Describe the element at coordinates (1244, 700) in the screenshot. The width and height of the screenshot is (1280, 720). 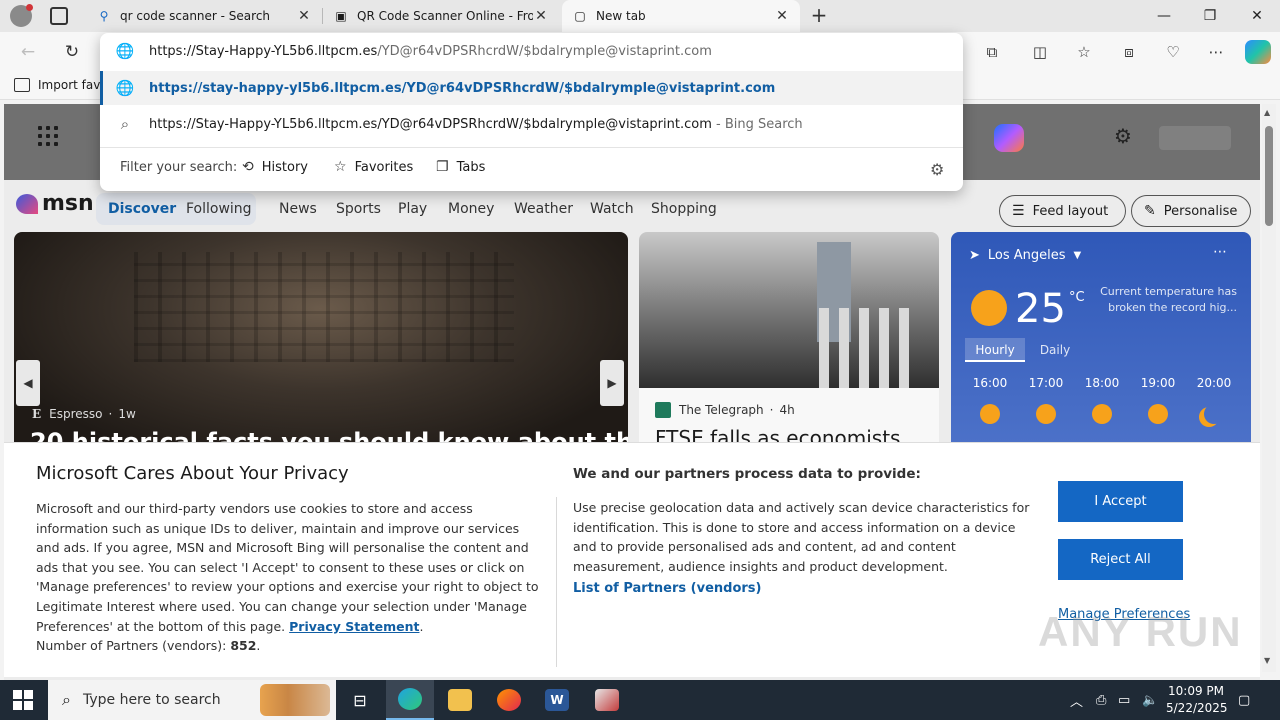
I see `notification-icon: ▢` at that location.